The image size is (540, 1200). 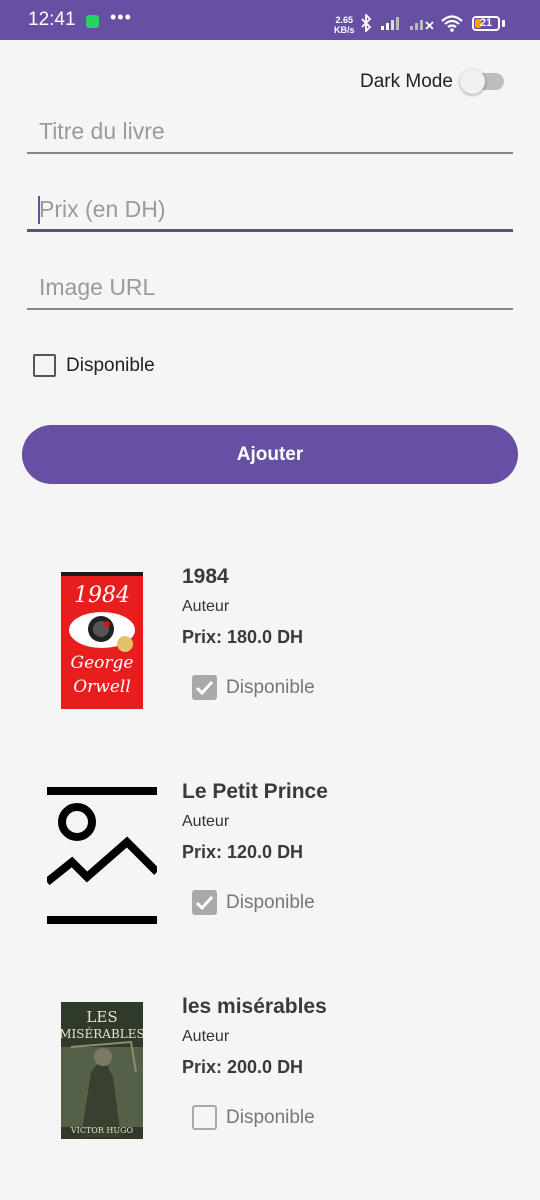 What do you see at coordinates (366, 23) in the screenshot?
I see `bluetooth-icon` at bounding box center [366, 23].